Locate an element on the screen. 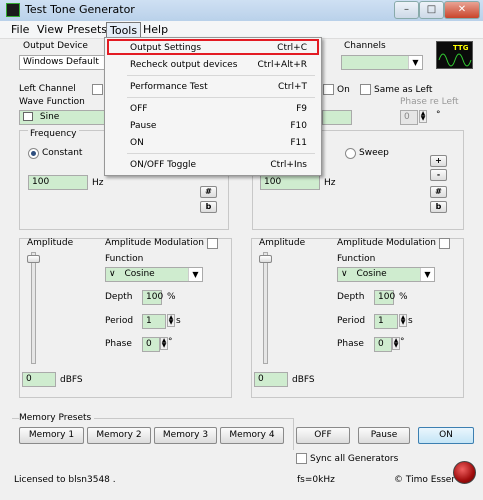 This screenshot has height=500, width=483. left-wave-select: Sine is located at coordinates (62, 117).